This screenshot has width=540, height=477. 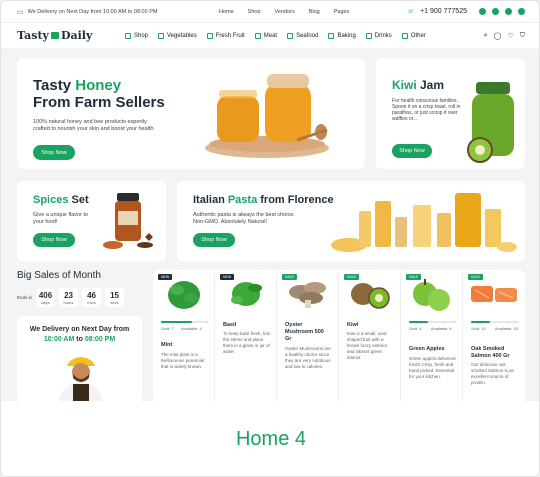 I want to click on user-icon: ◯, so click(x=498, y=36).